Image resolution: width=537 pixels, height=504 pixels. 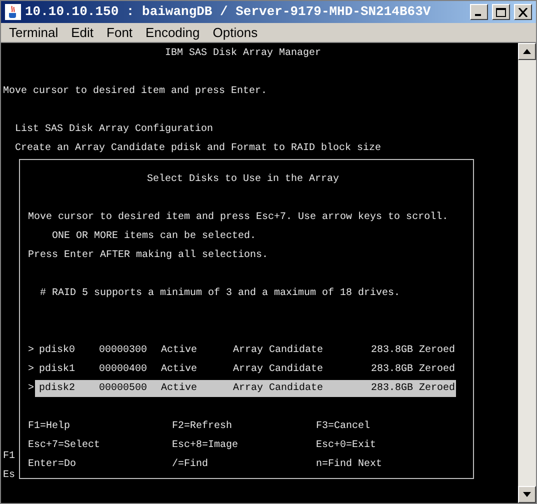 I want to click on disk-row: pdisk1 00000400 Active Array Candidate 283.8GB Zeroed, so click(x=245, y=369).